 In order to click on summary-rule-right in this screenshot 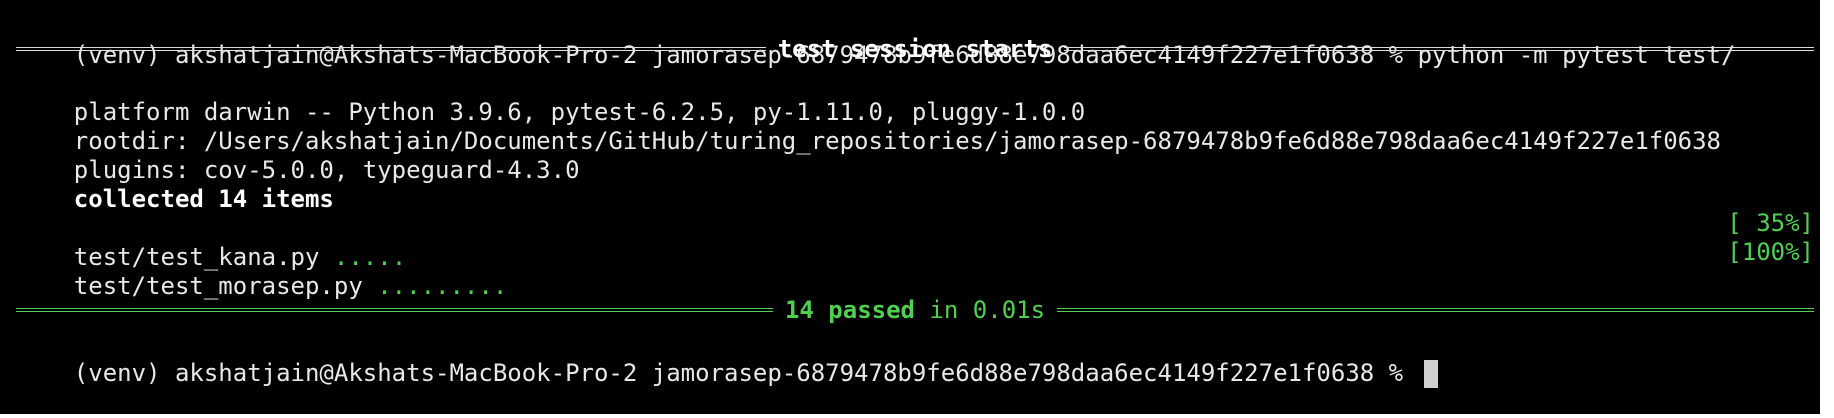, I will do `click(1435, 310)`.